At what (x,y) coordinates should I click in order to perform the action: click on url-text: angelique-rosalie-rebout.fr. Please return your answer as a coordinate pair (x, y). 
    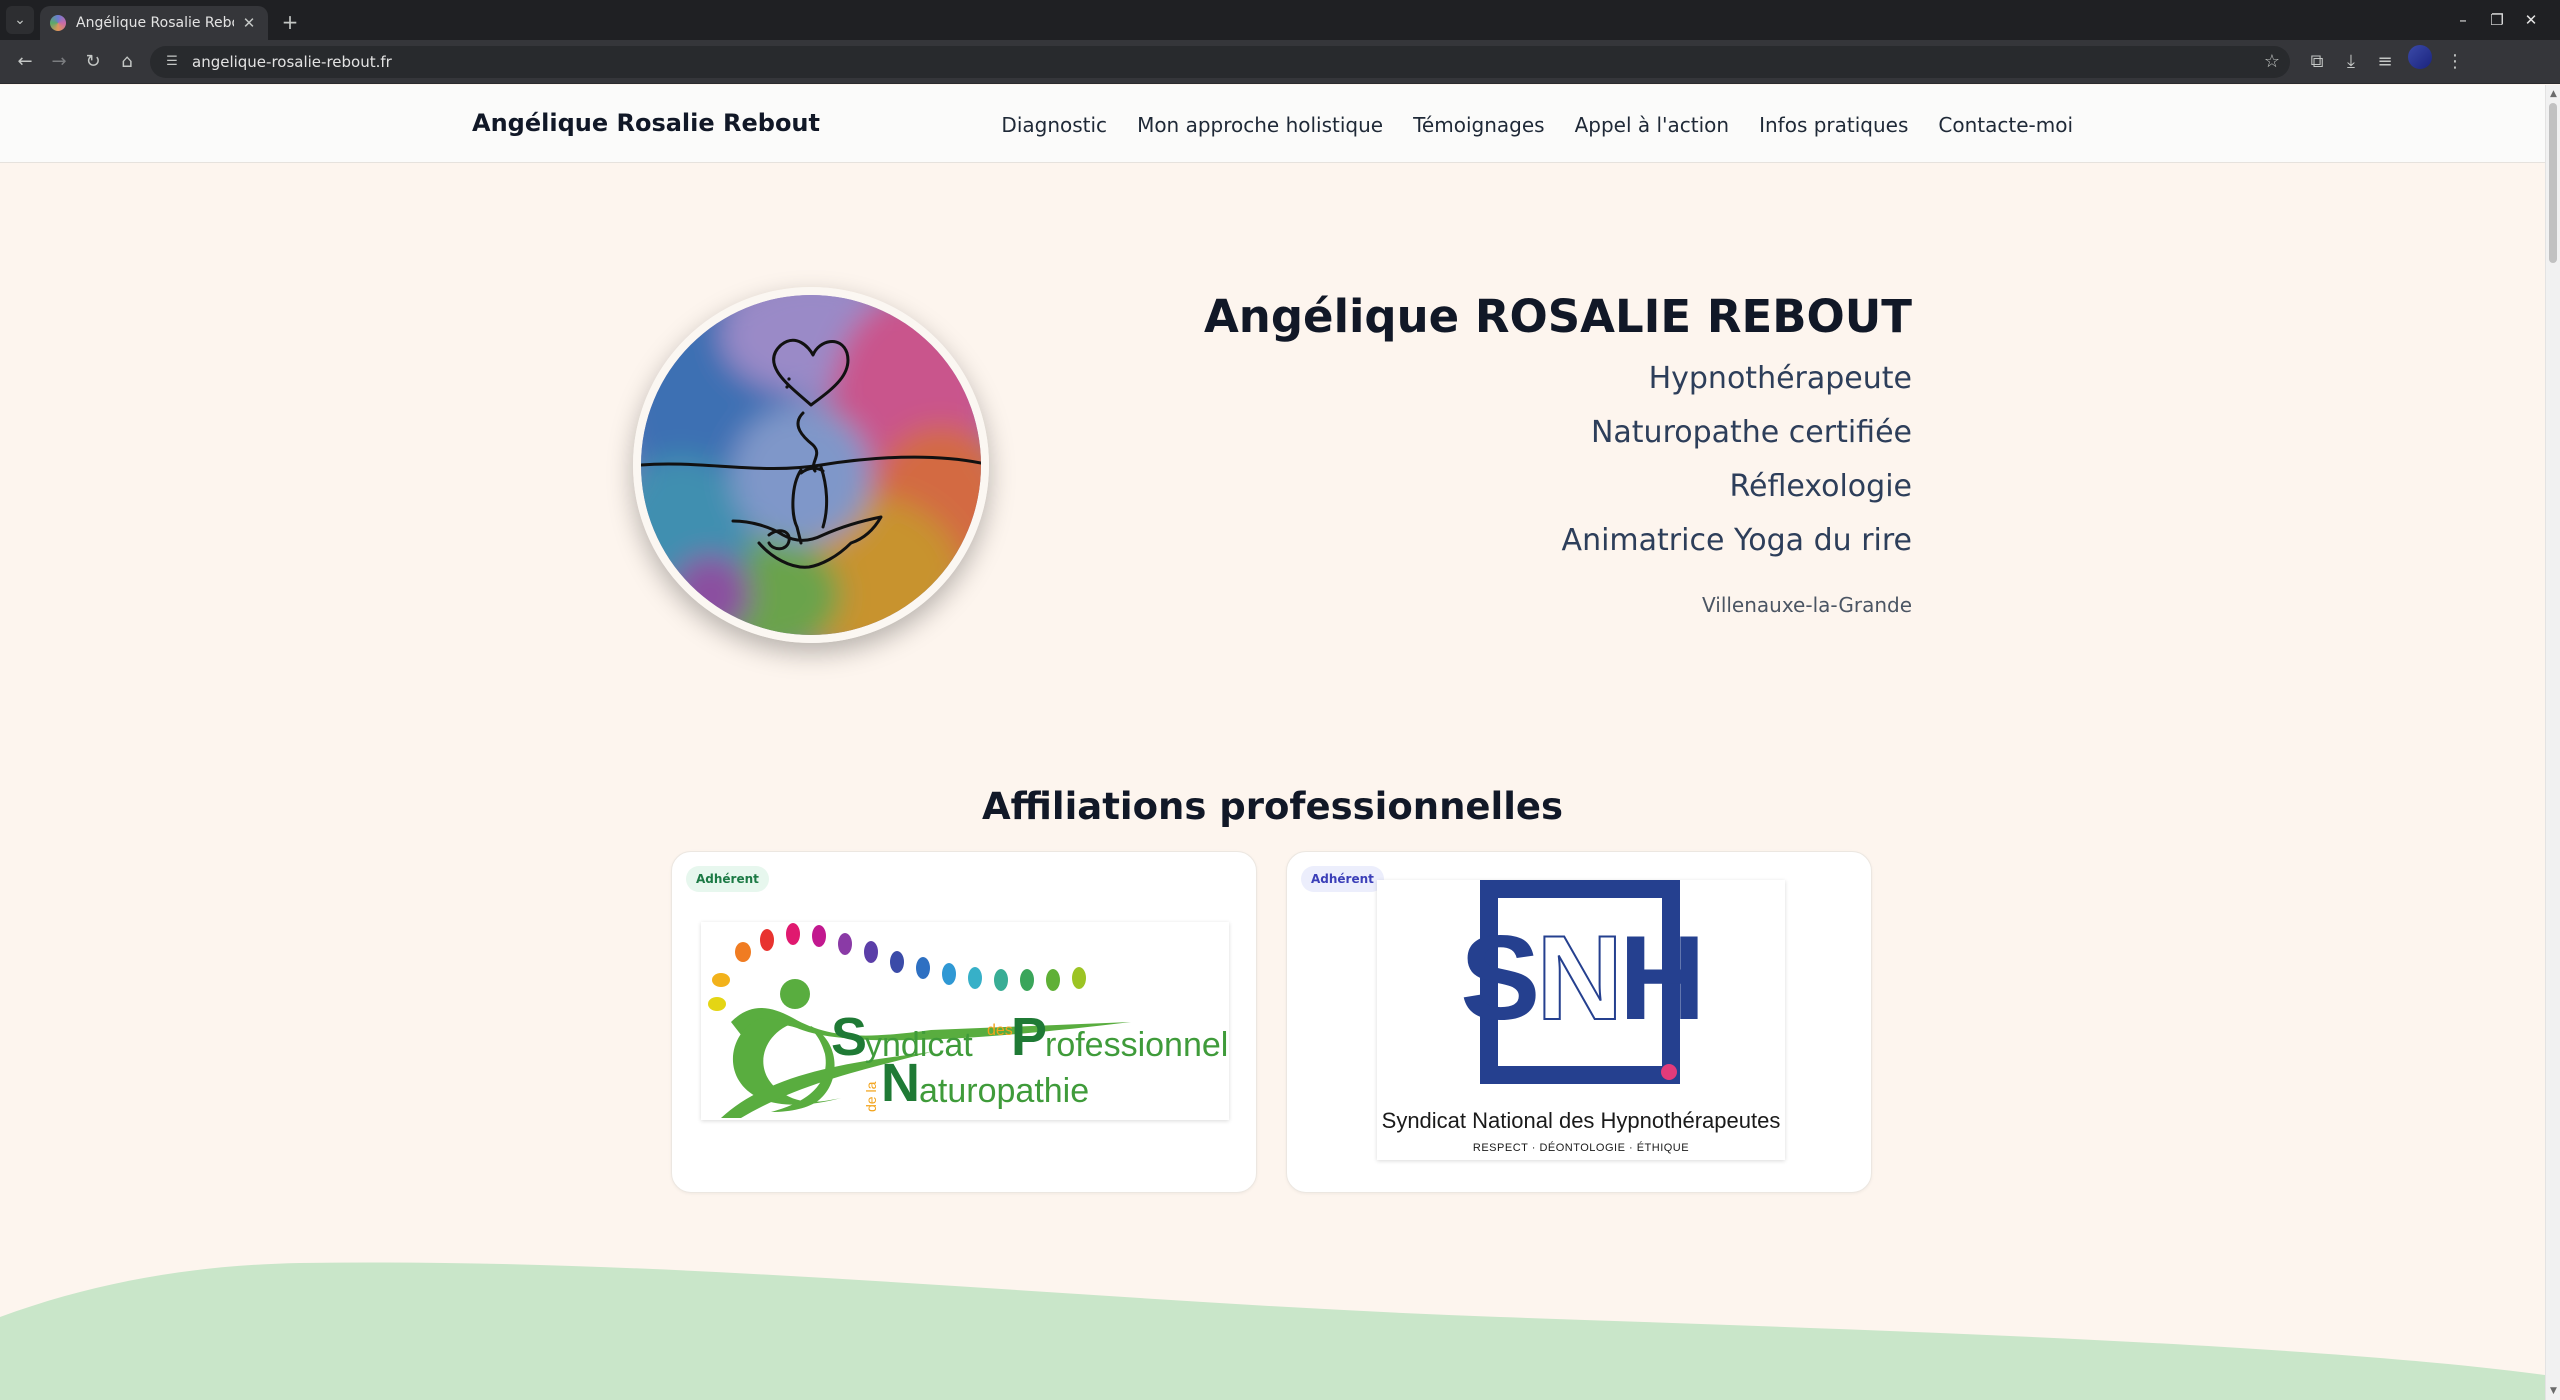
    Looking at the image, I should click on (1228, 62).